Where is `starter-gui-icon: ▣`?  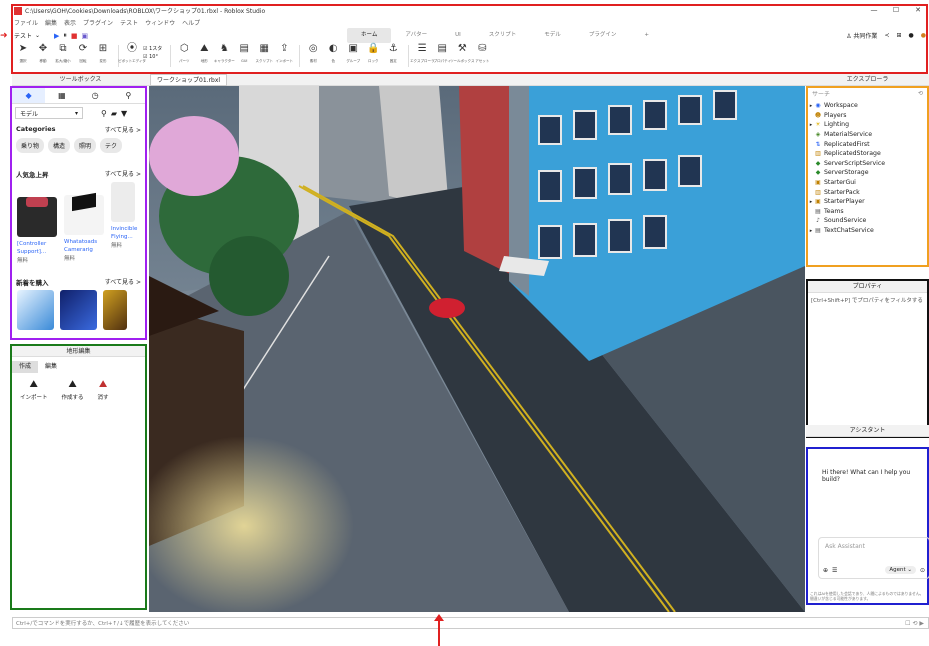
starter-gui-icon: ▣ is located at coordinates (818, 183).